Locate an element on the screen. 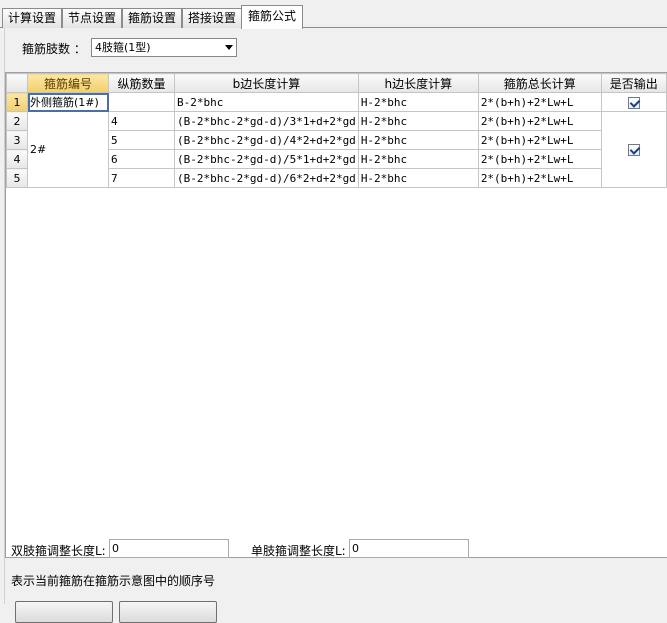 The height and width of the screenshot is (623, 667). cell-id: 外侧箍筋(1#) is located at coordinates (68, 102).